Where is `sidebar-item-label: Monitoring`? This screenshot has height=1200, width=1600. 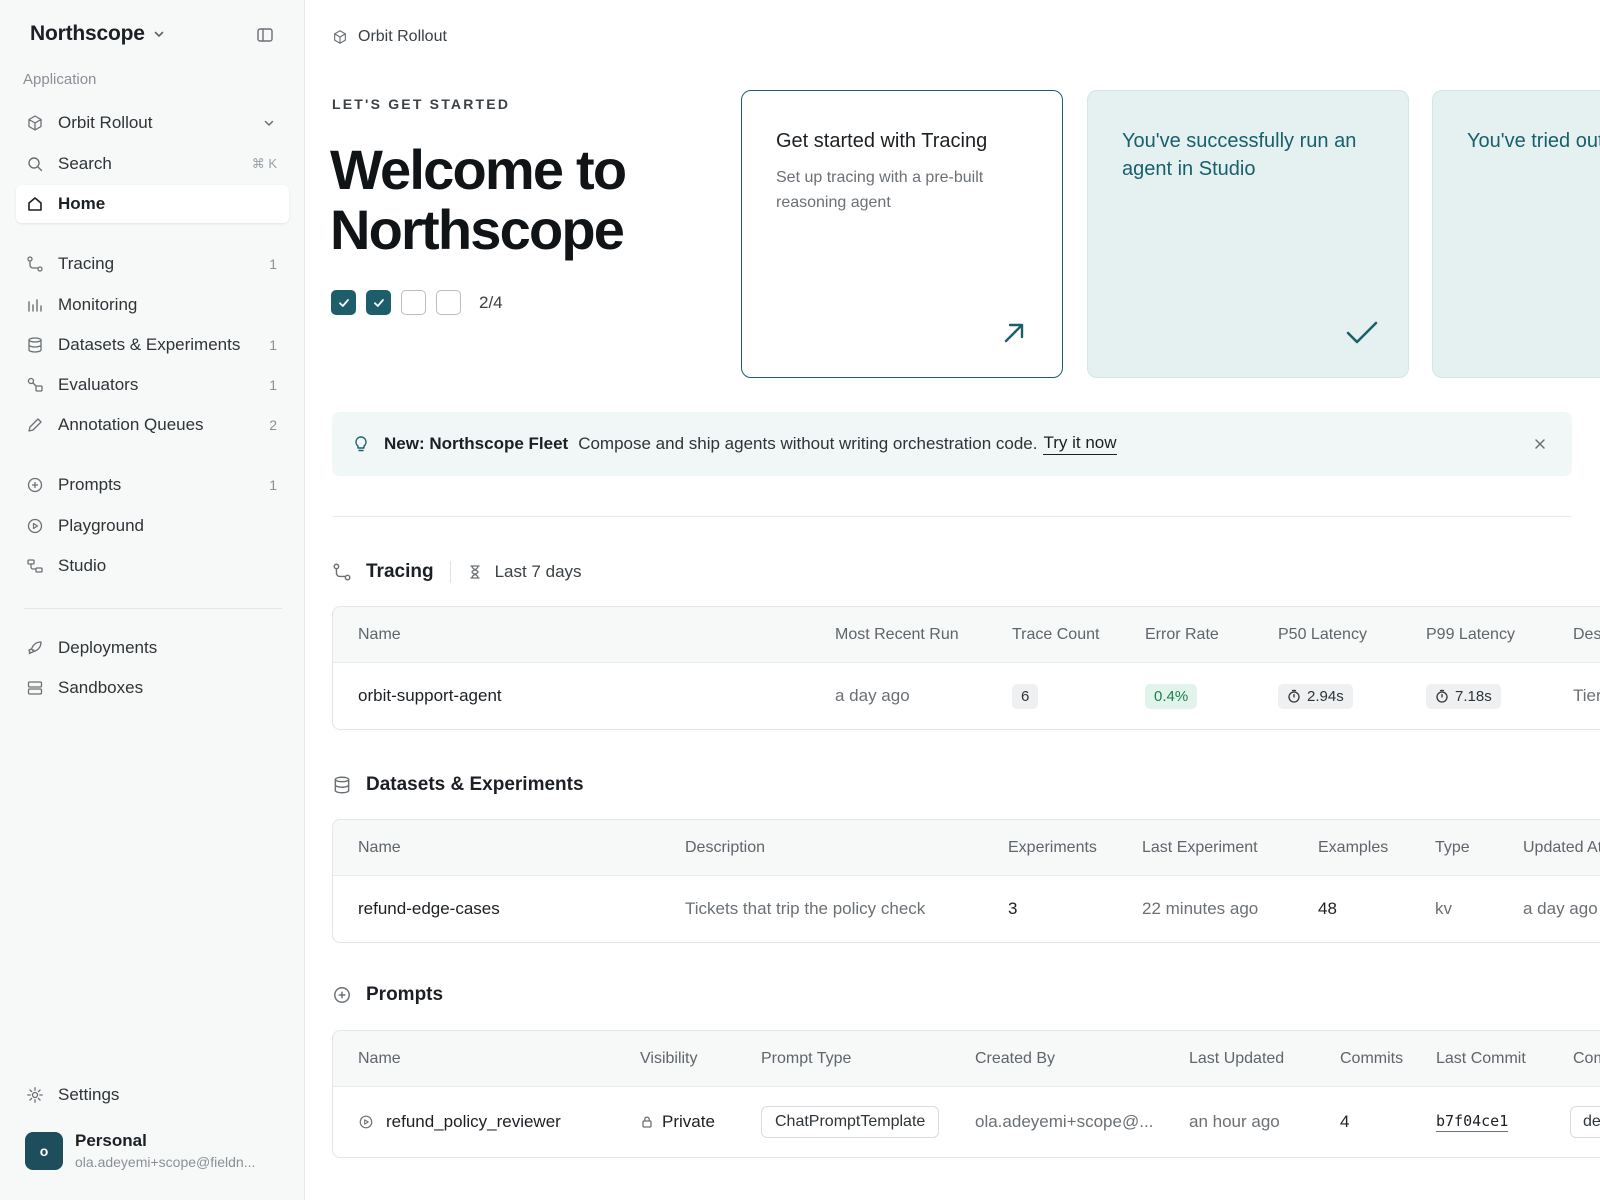
sidebar-item-label: Monitoring is located at coordinates (98, 304).